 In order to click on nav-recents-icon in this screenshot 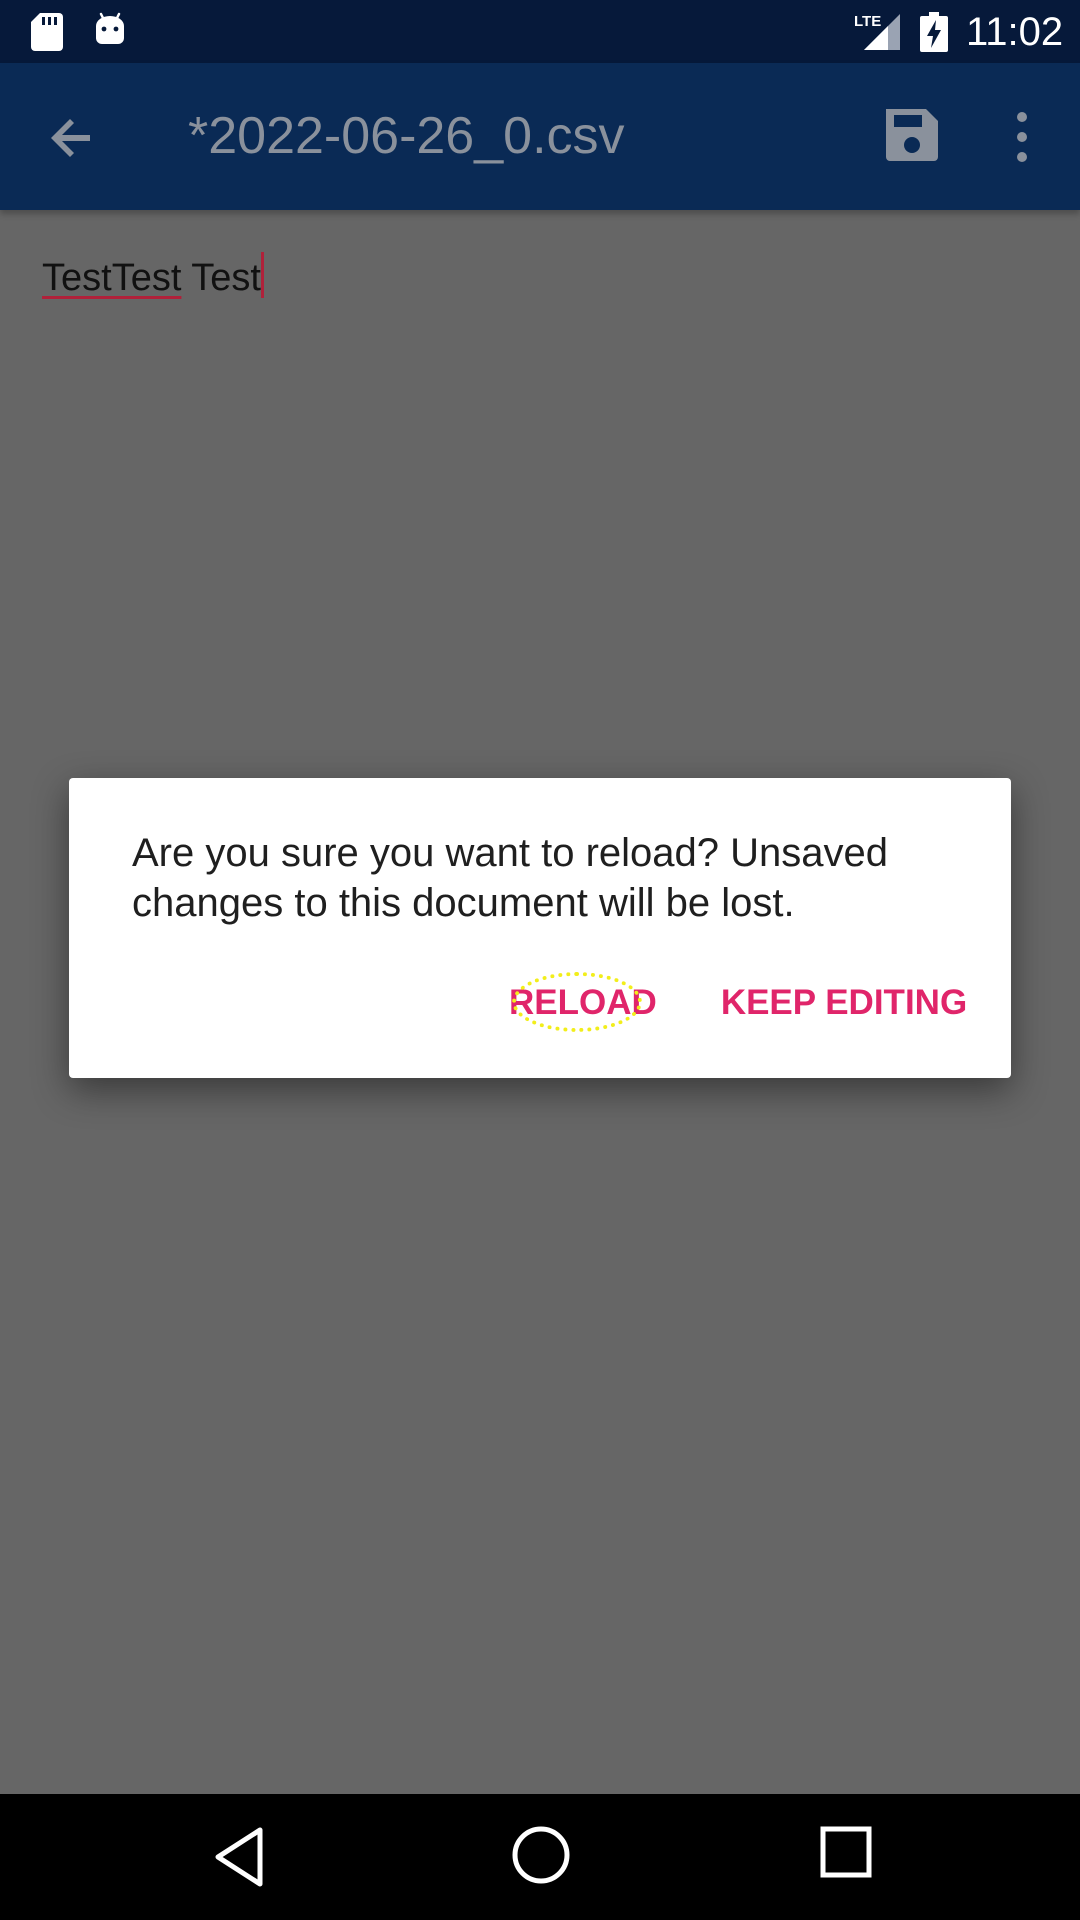, I will do `click(846, 1852)`.